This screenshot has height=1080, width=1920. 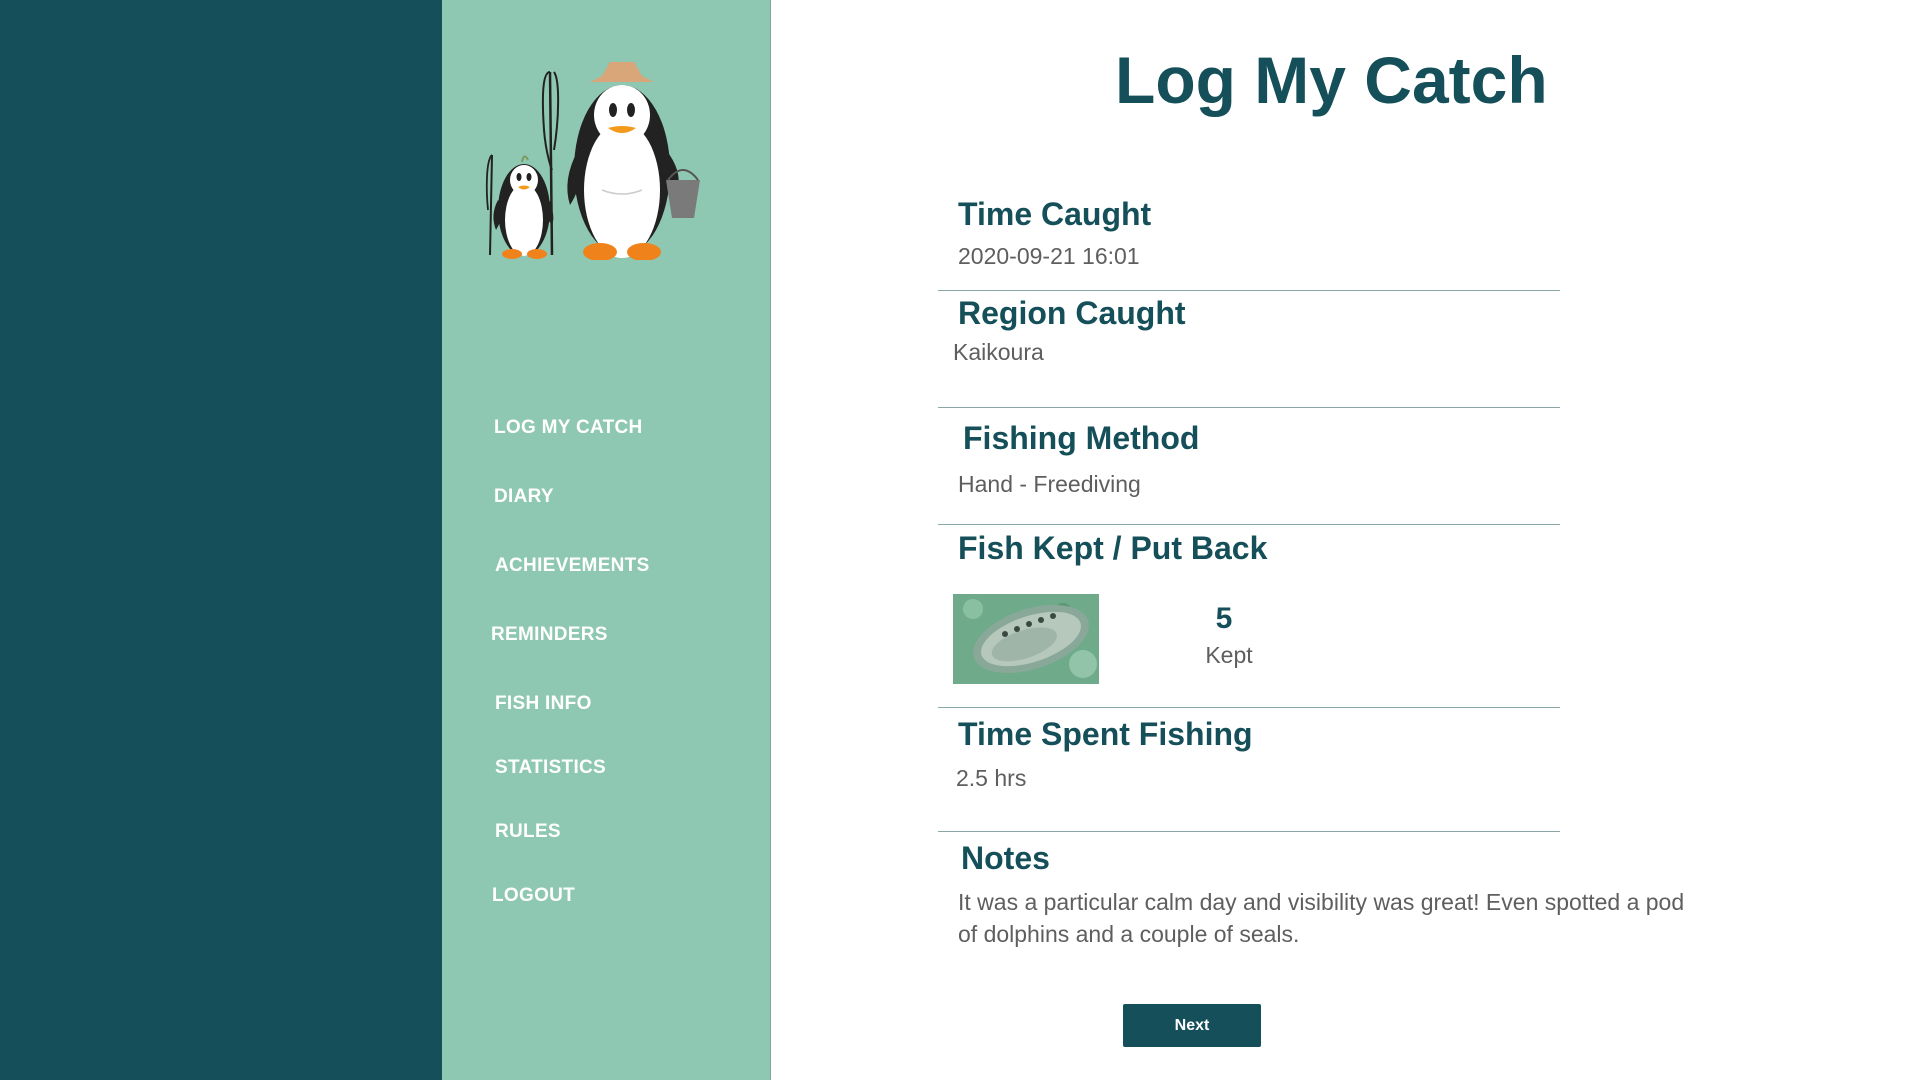 What do you see at coordinates (1072, 313) in the screenshot?
I see `region-caught-label: Region Caught` at bounding box center [1072, 313].